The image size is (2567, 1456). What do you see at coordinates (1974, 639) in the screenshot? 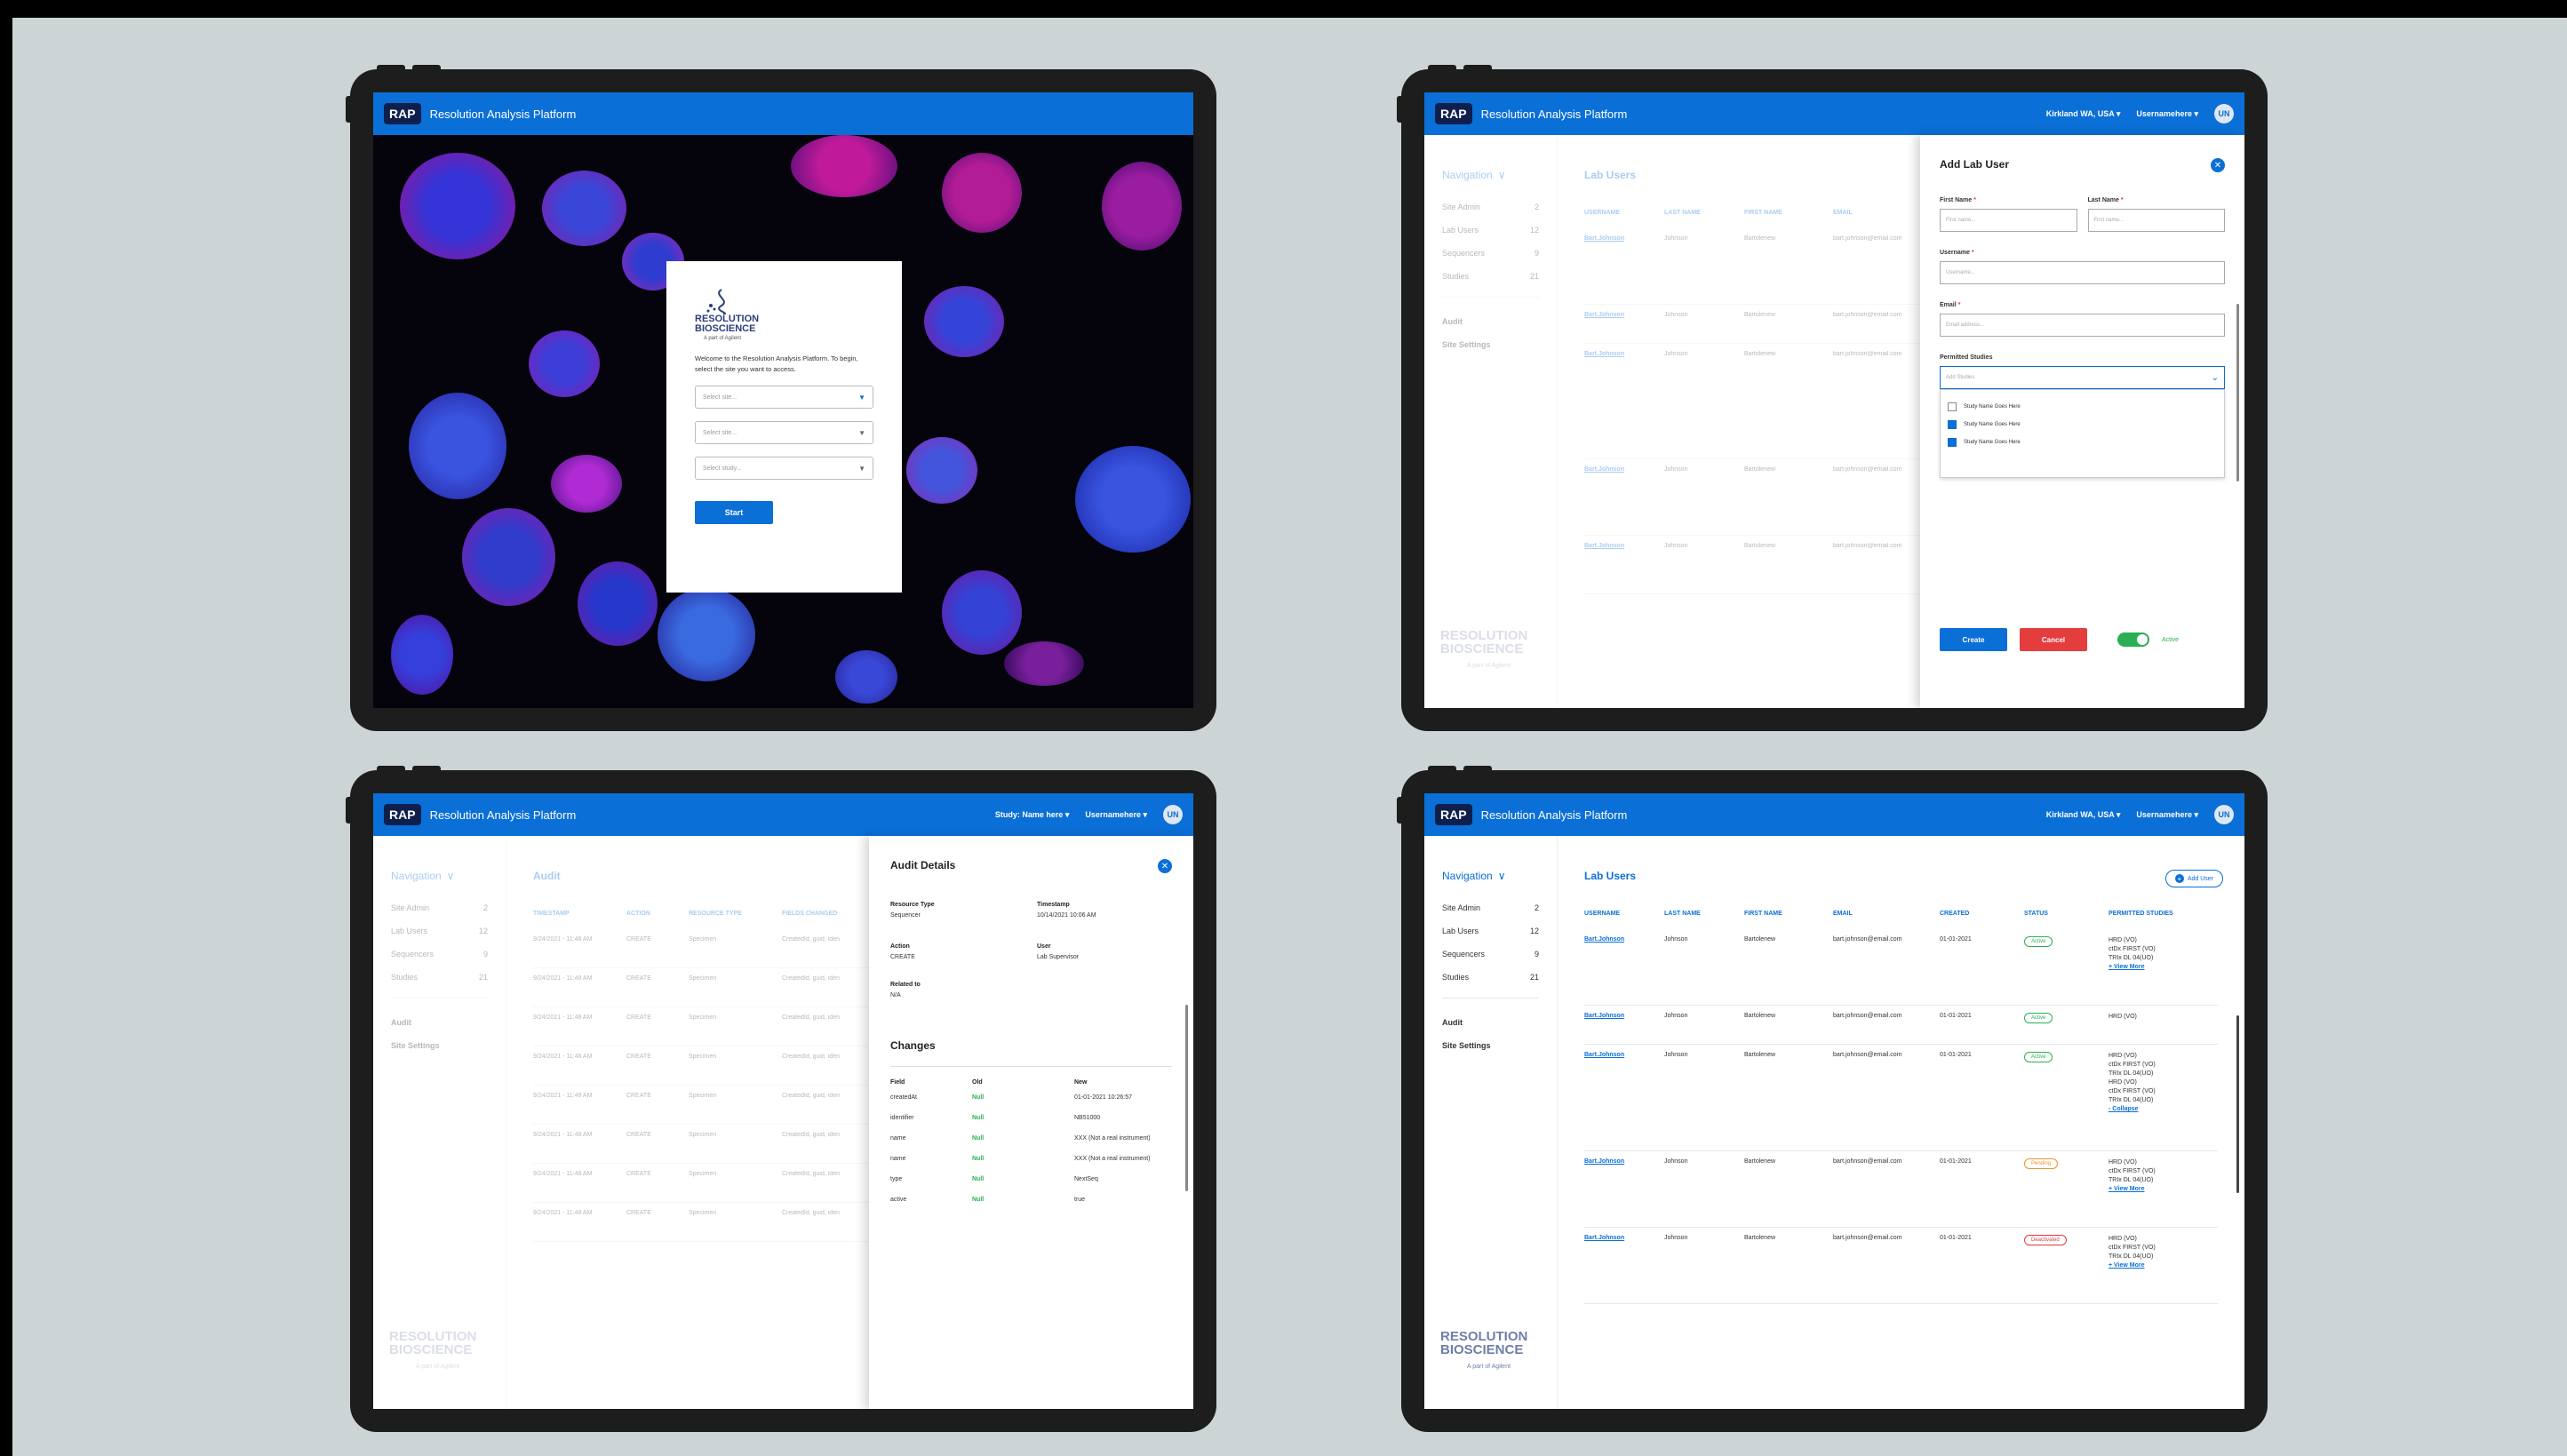
I see `create-button: Create` at bounding box center [1974, 639].